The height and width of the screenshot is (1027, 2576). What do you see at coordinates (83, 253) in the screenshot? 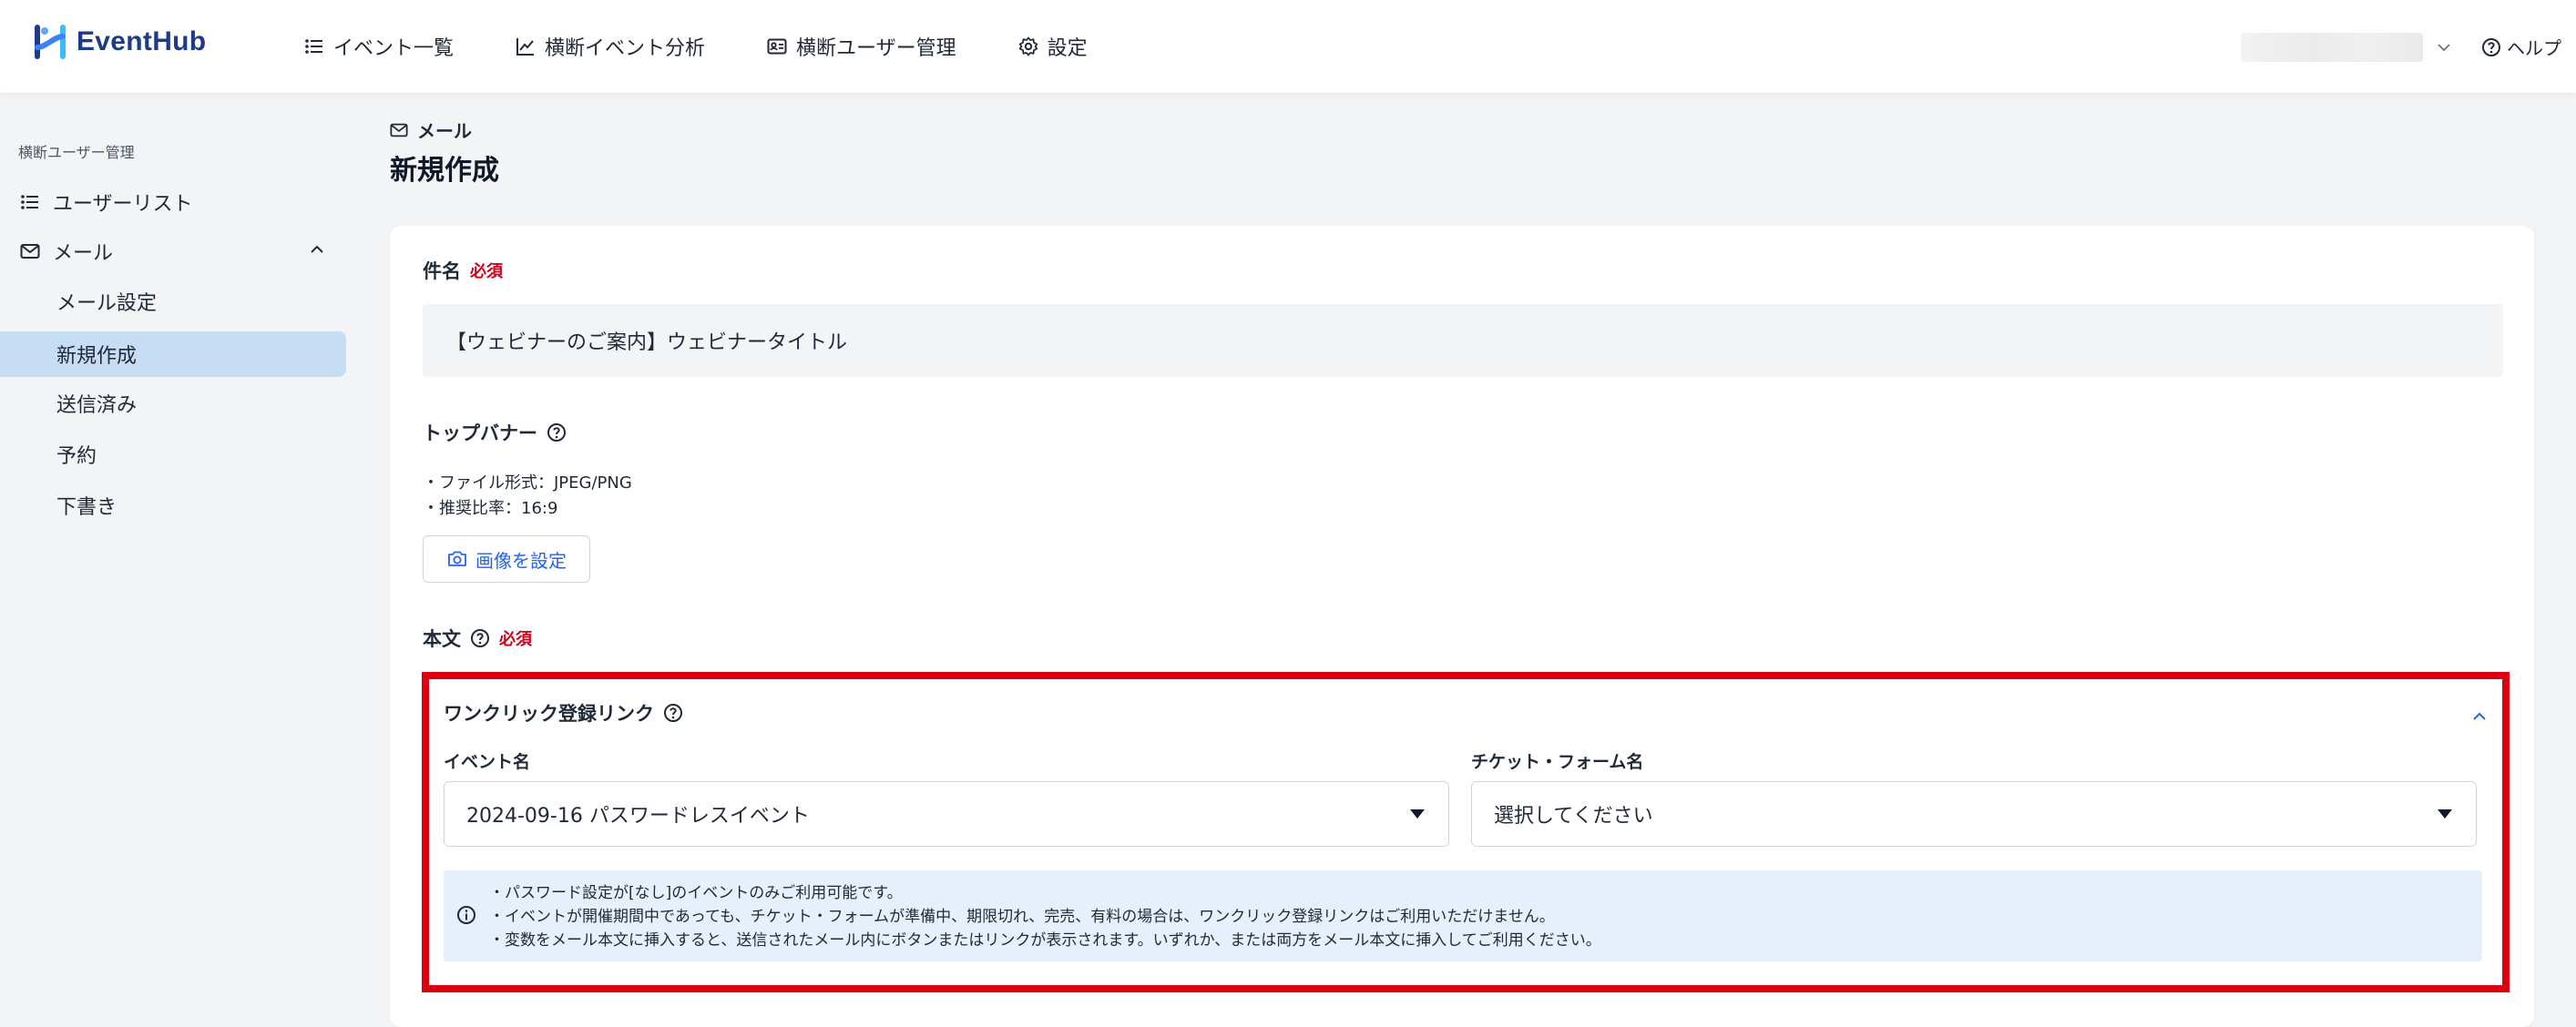
I see `sidebar-item-mail-label: メール` at bounding box center [83, 253].